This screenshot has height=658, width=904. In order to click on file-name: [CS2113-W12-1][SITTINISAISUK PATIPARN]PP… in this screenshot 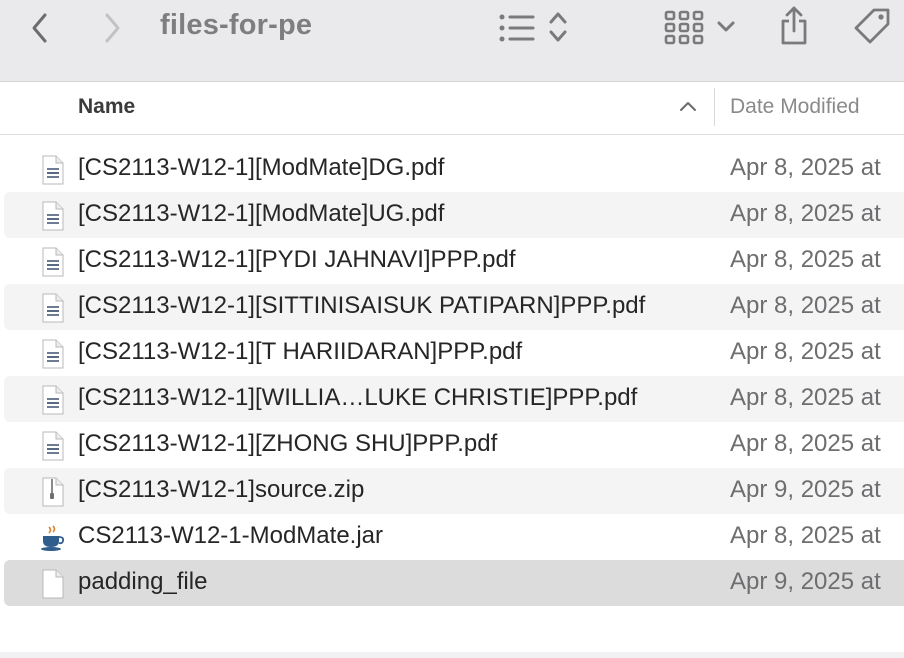, I will do `click(362, 305)`.